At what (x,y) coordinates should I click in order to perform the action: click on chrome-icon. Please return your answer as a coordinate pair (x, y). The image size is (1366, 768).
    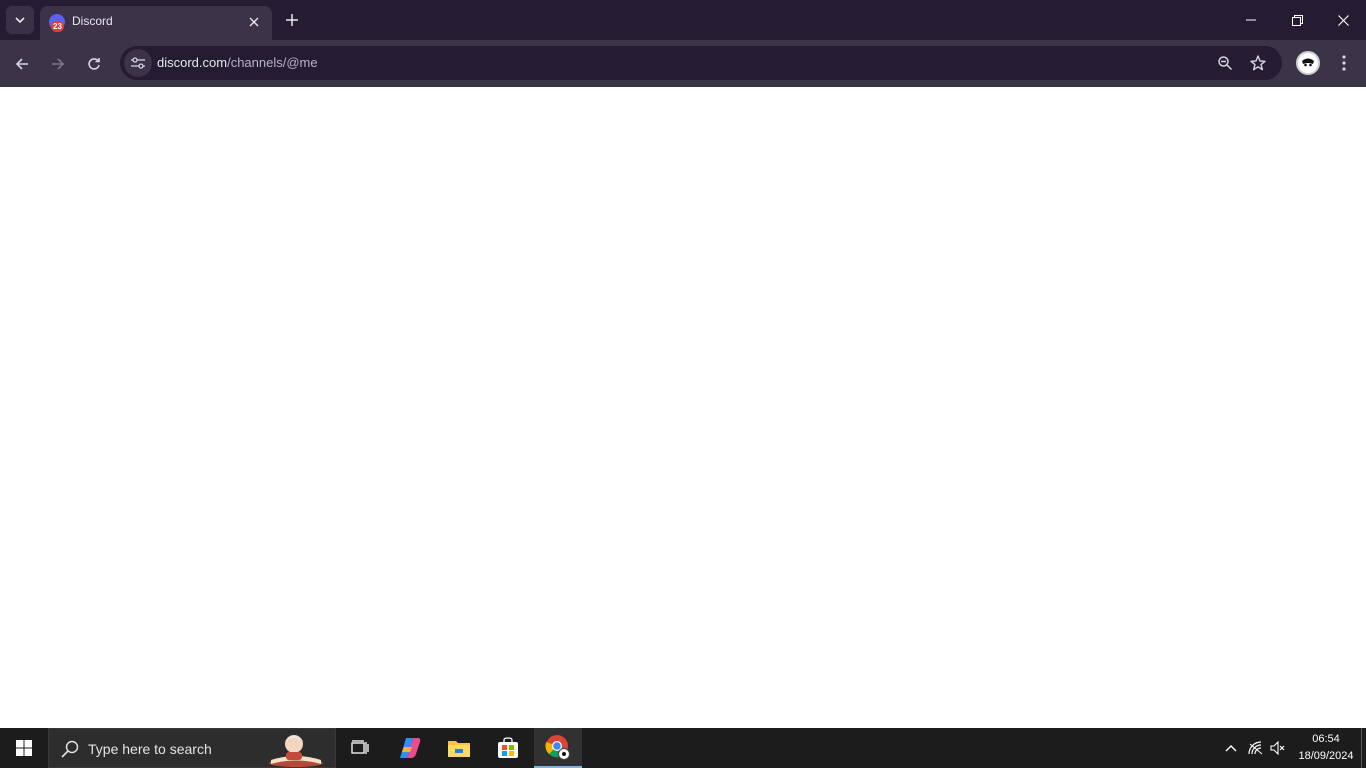
    Looking at the image, I should click on (557, 747).